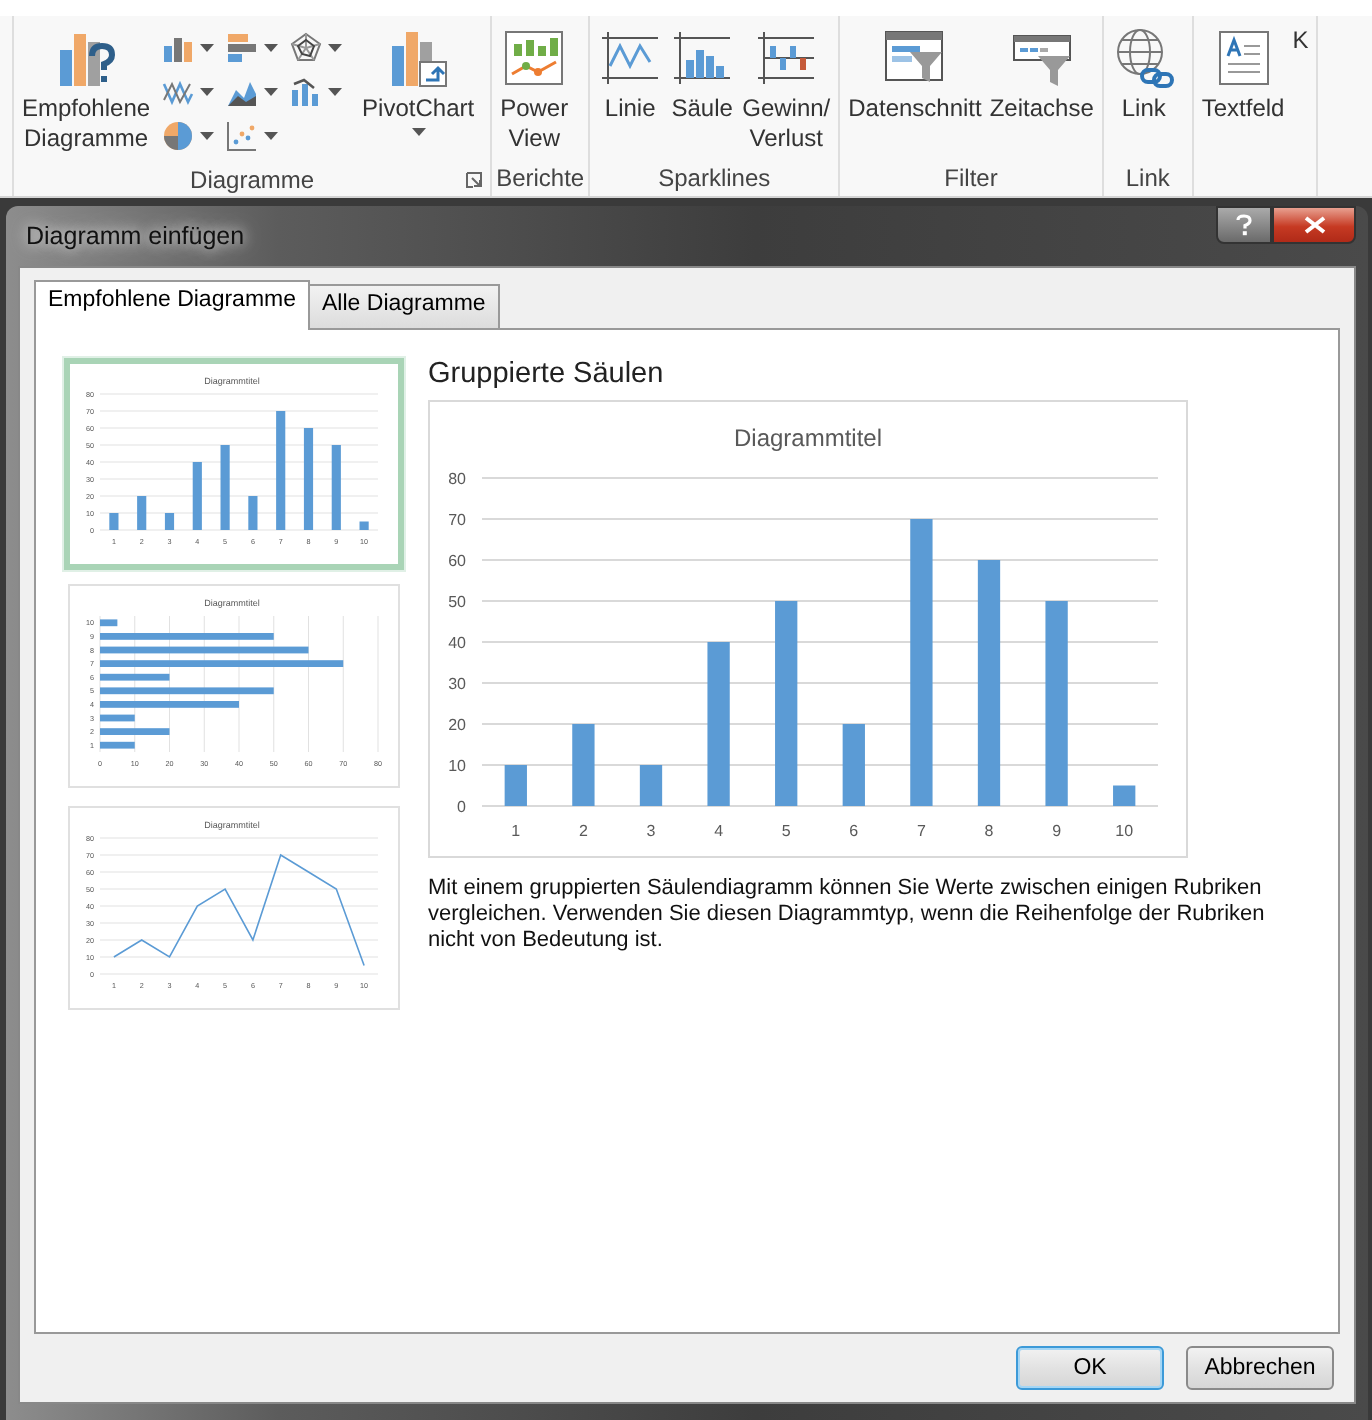  I want to click on tick-label: 40, so click(457, 642).